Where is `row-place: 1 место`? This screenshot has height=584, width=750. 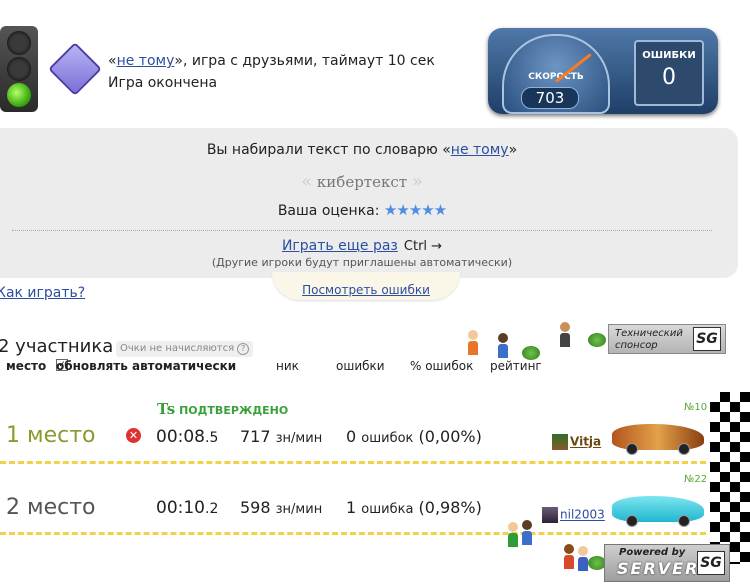 row-place: 1 место is located at coordinates (51, 435).